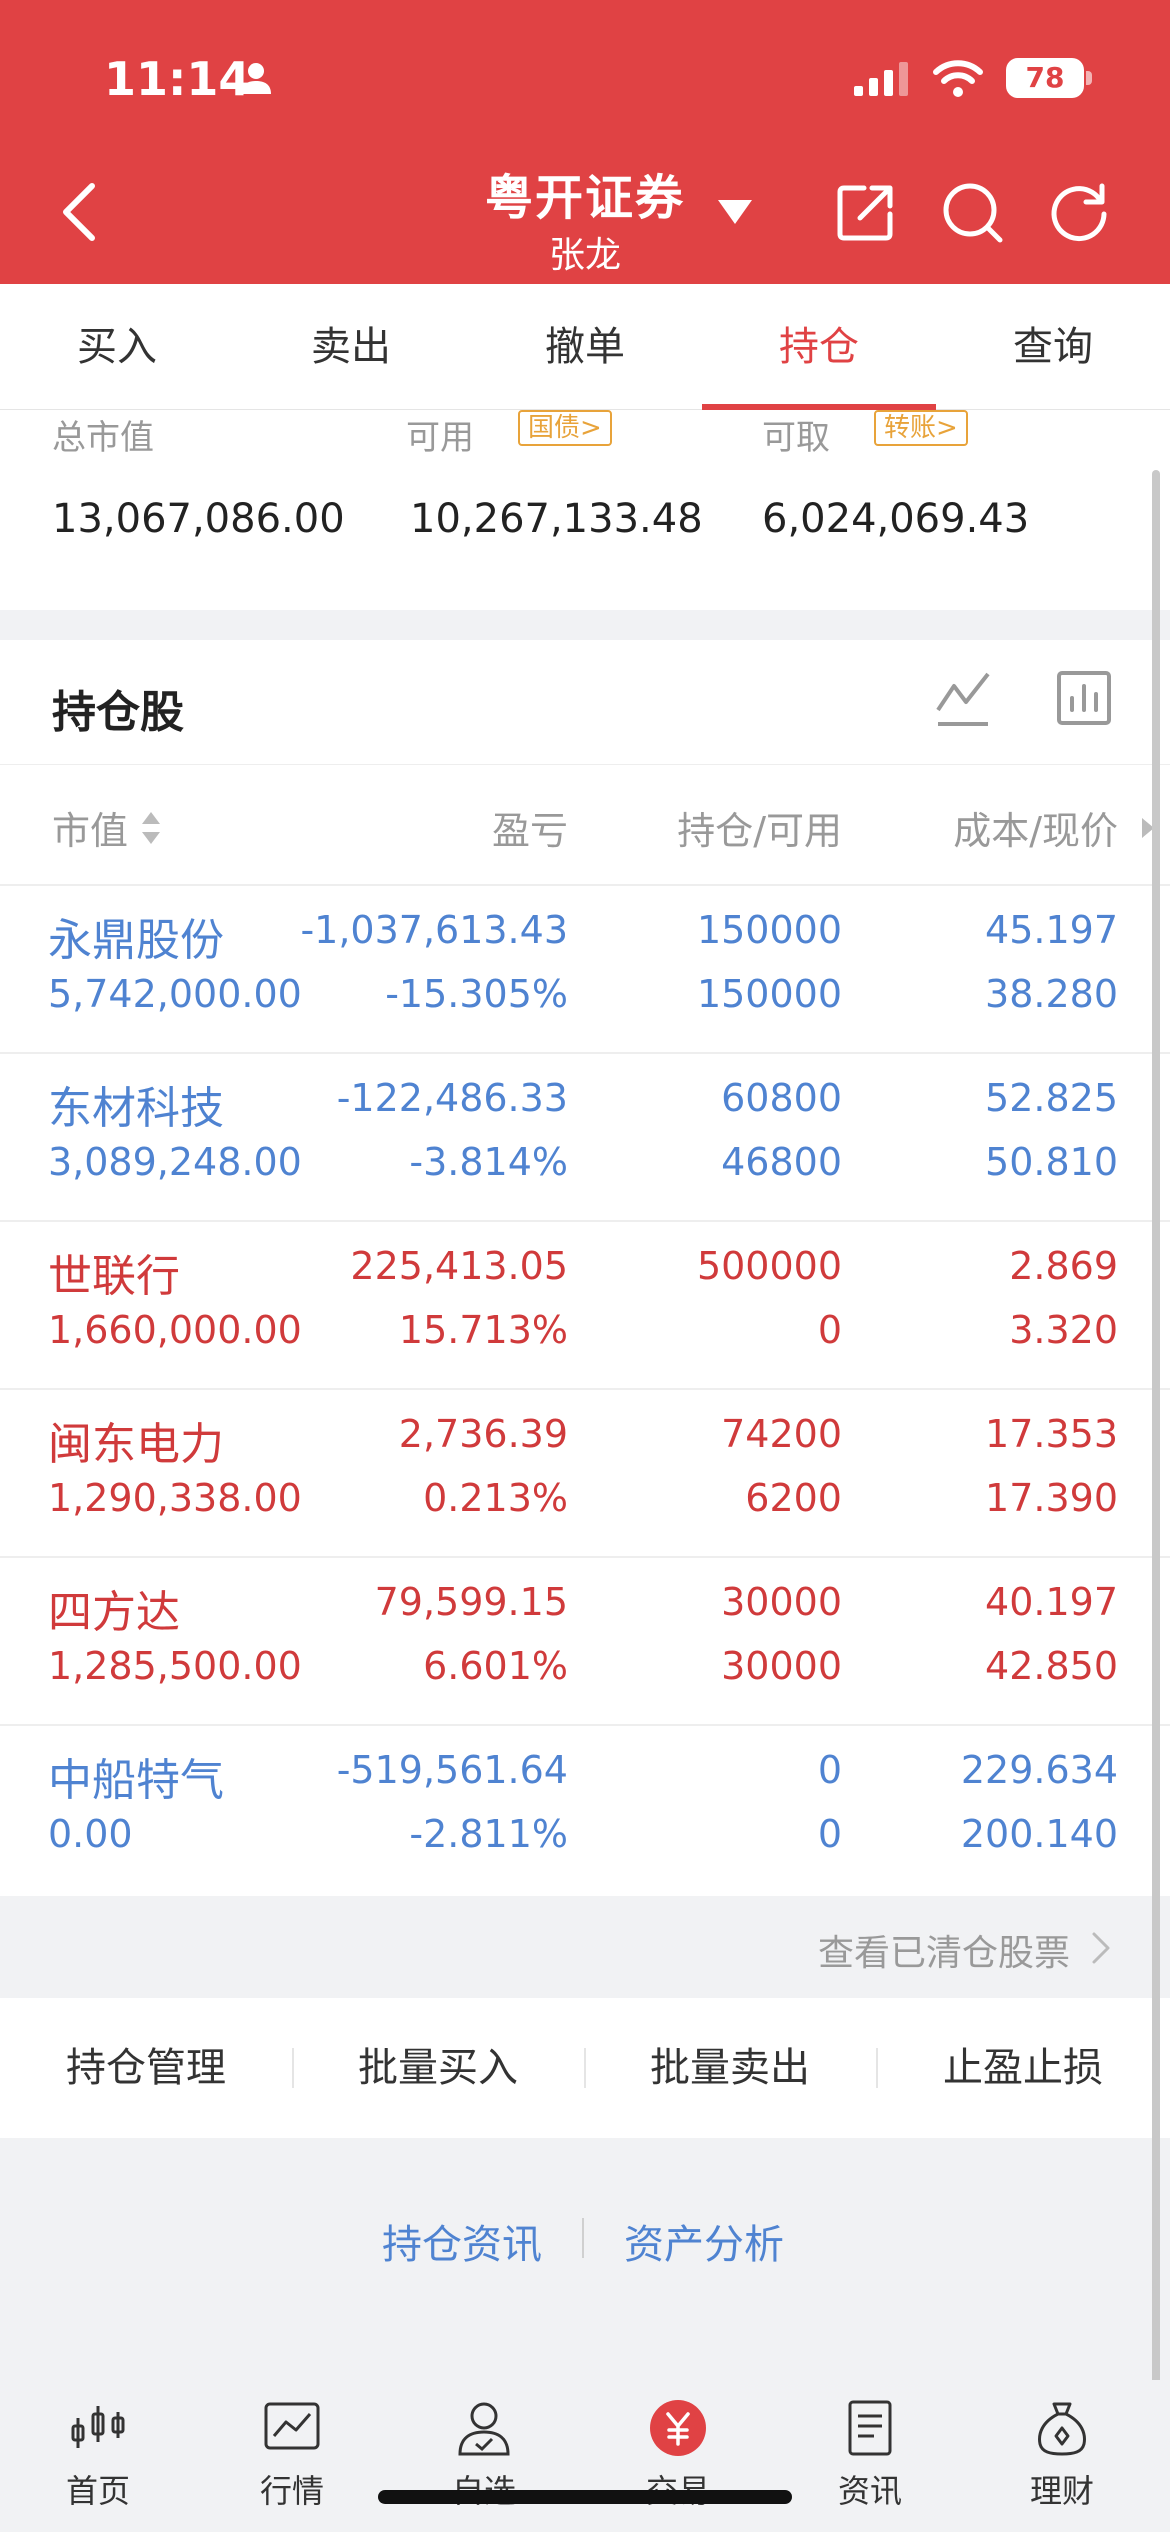 This screenshot has width=1170, height=2532. I want to click on caret-down-icon, so click(735, 212).